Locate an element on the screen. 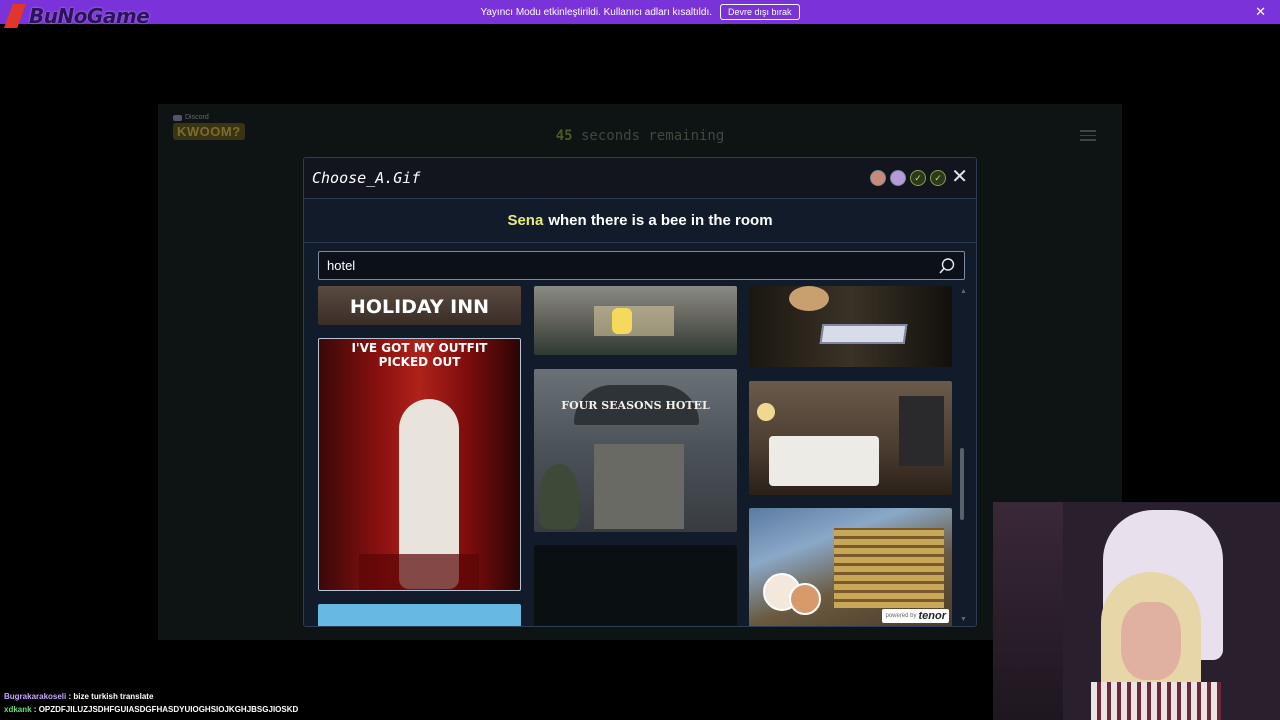 The image size is (1280, 720). gif-food-circle is located at coordinates (805, 599).